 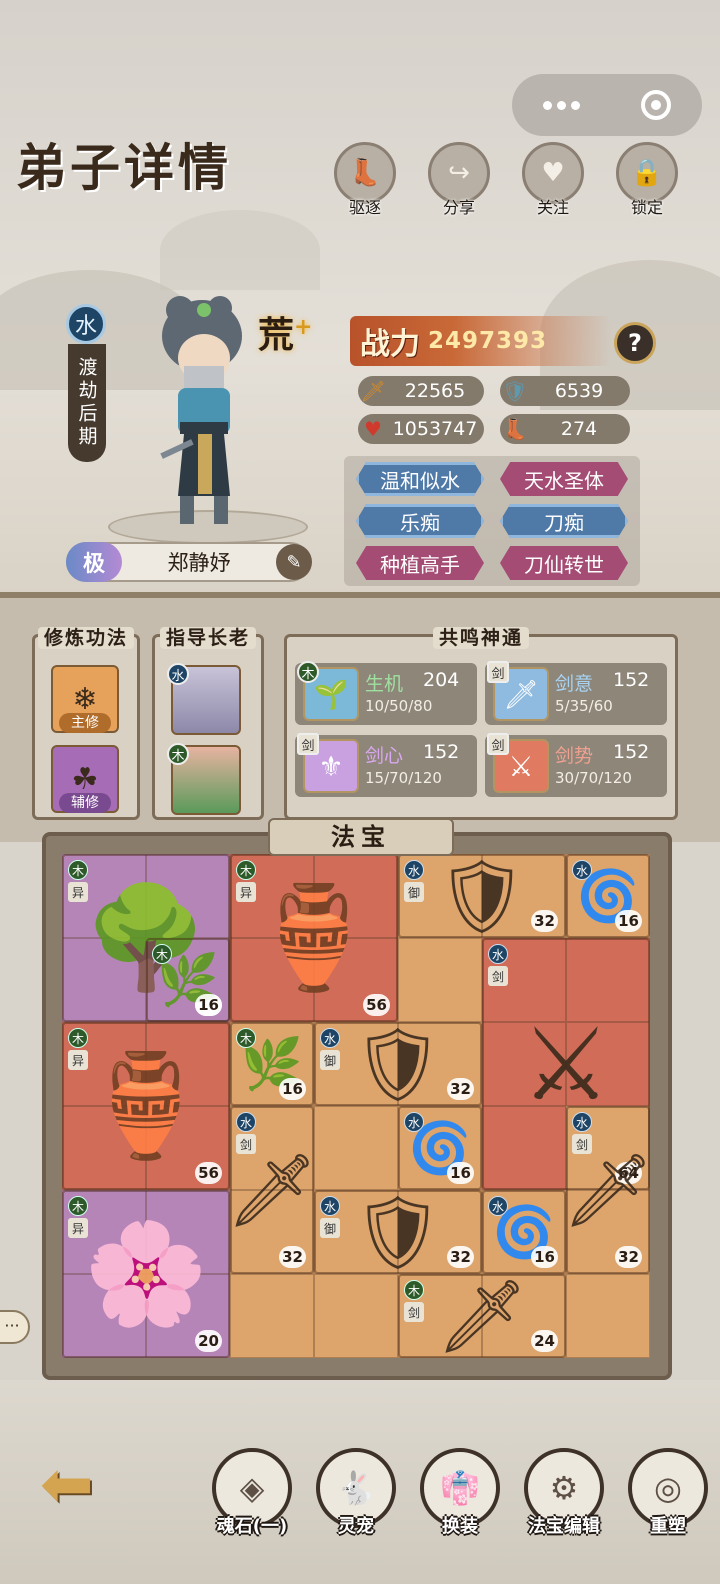 I want to click on chat-bubble-icon: ···, so click(x=15, y=1327).